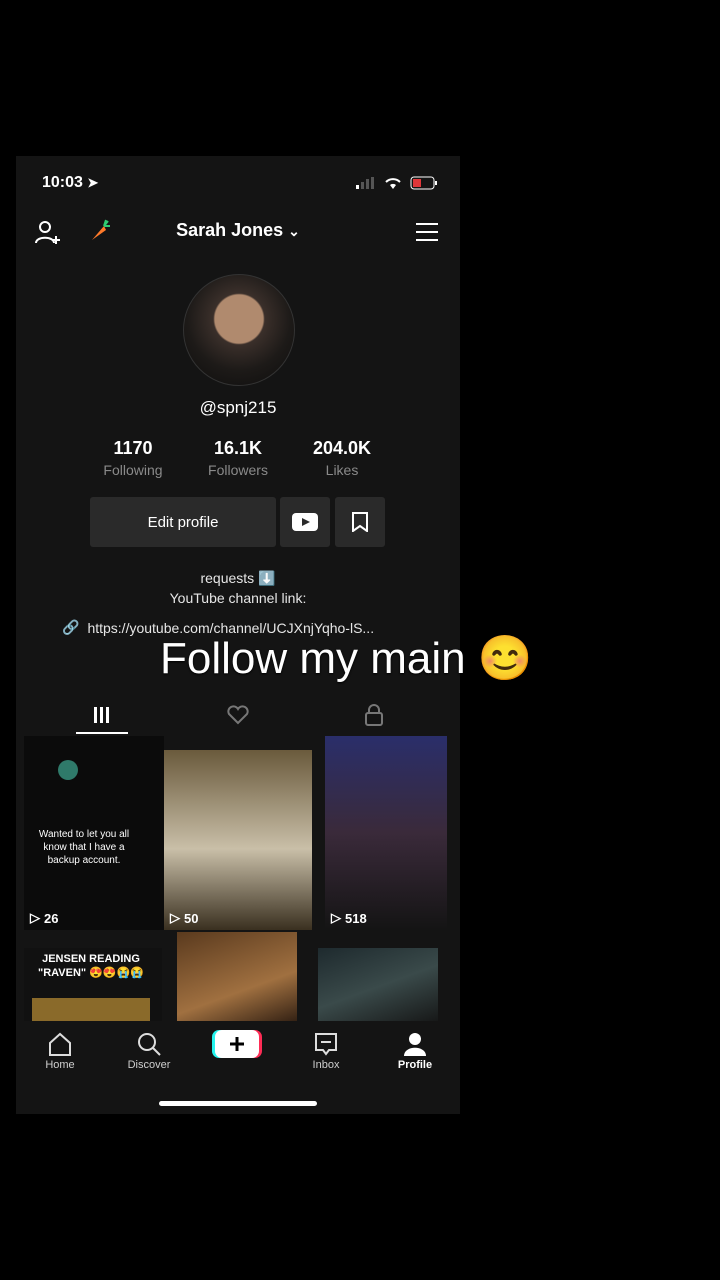 This screenshot has height=1280, width=720. What do you see at coordinates (71, 627) in the screenshot?
I see `link-icon: 🔗` at bounding box center [71, 627].